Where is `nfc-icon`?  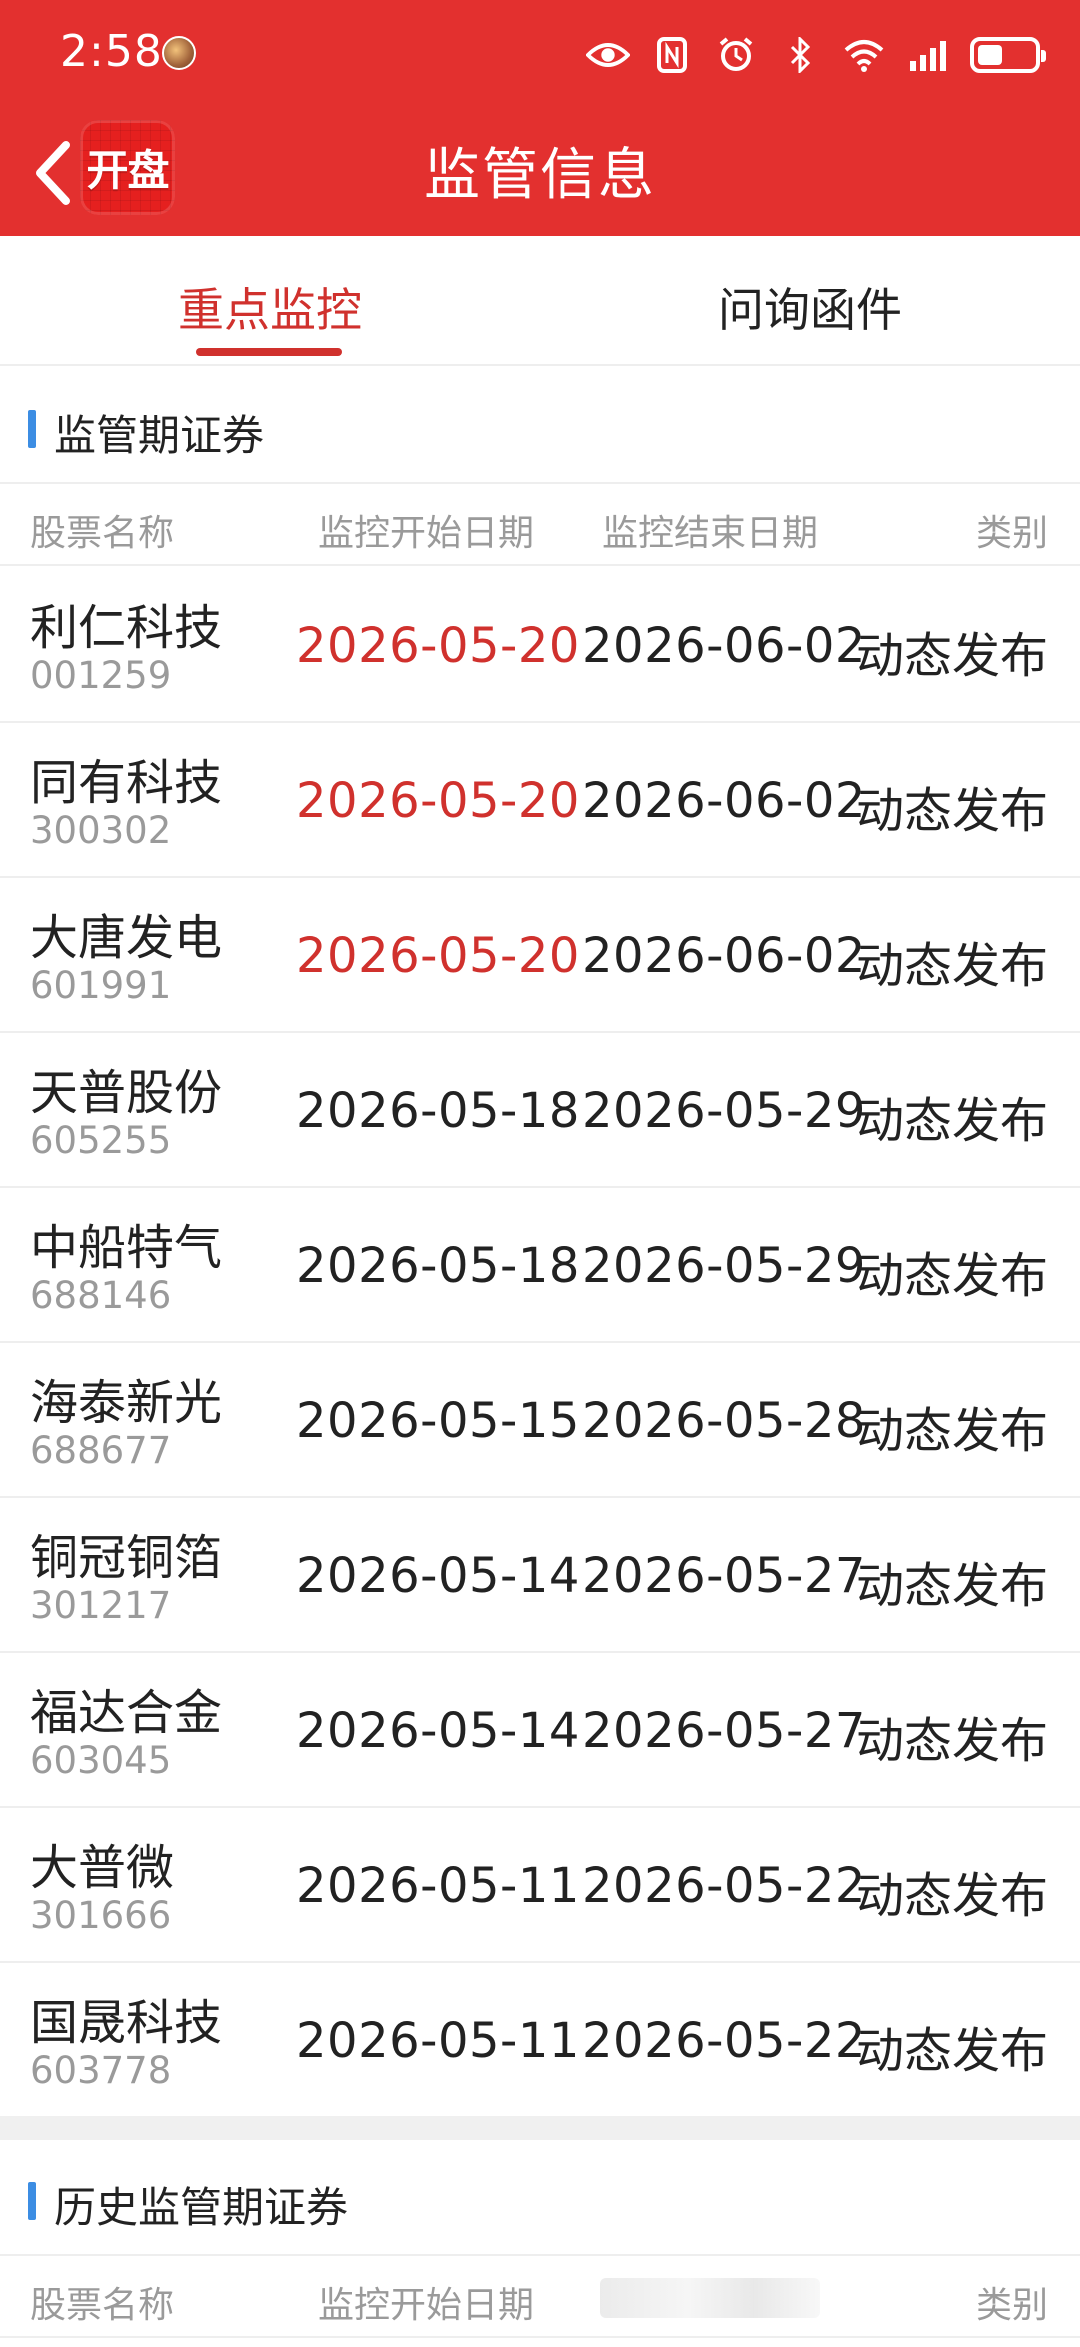 nfc-icon is located at coordinates (672, 55).